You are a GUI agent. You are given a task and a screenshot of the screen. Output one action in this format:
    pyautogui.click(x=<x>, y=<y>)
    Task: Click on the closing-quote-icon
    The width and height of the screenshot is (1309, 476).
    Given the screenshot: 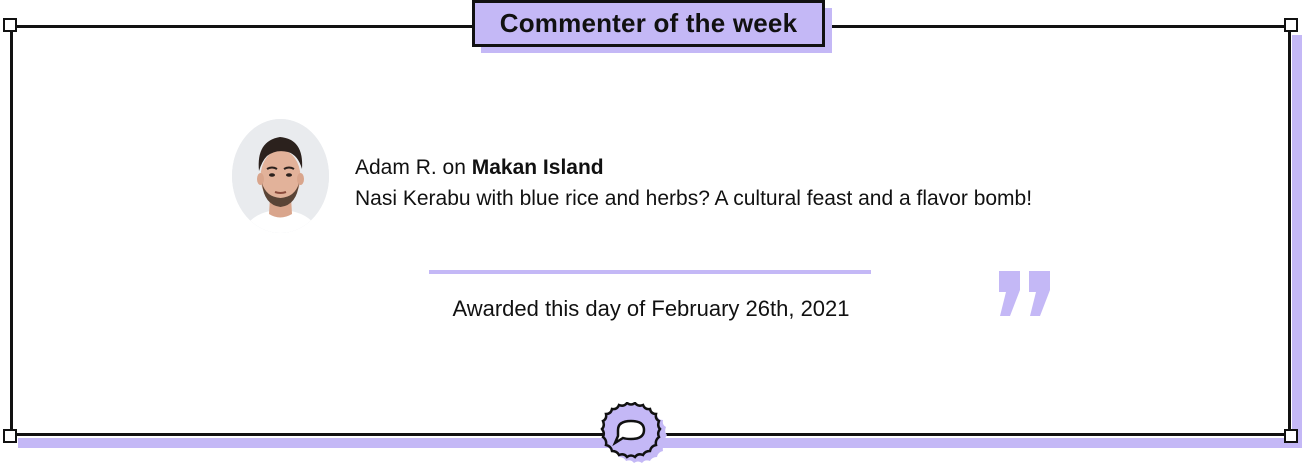 What is the action you would take?
    pyautogui.click(x=1024, y=293)
    